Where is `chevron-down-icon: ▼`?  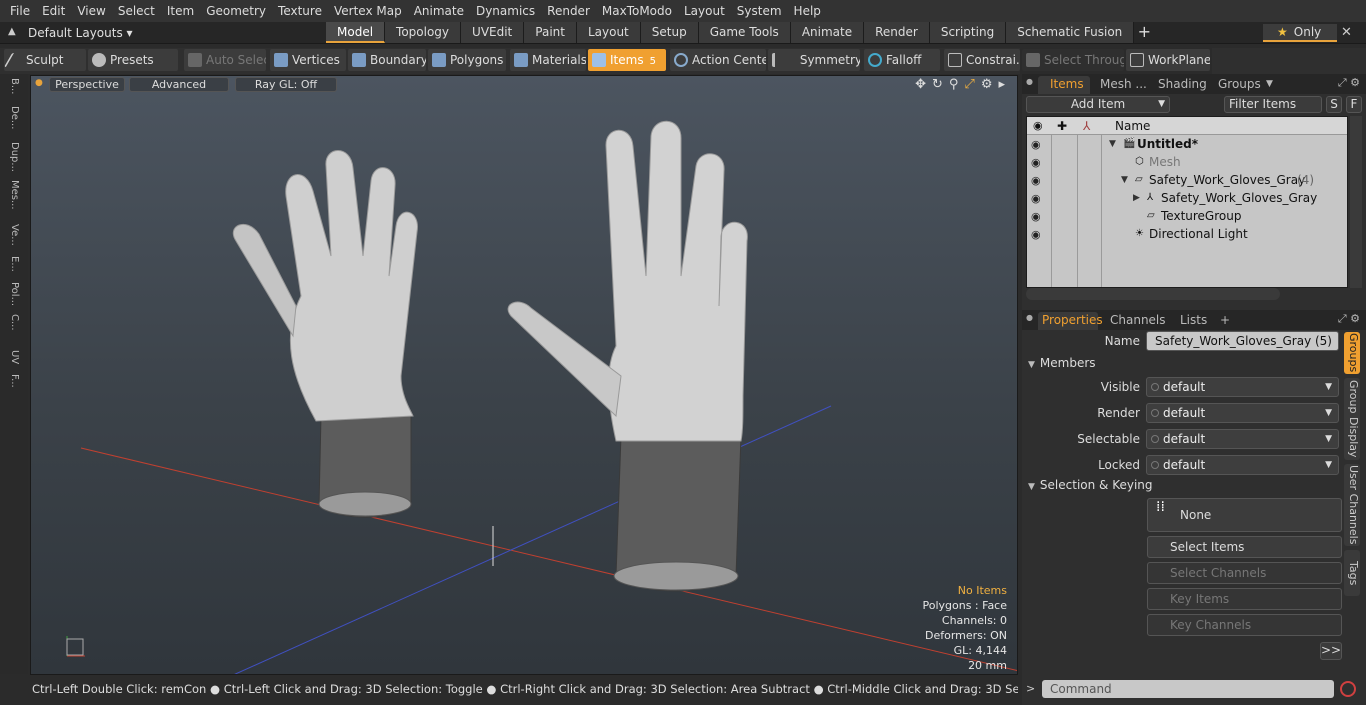
chevron-down-icon: ▼ is located at coordinates (1269, 85).